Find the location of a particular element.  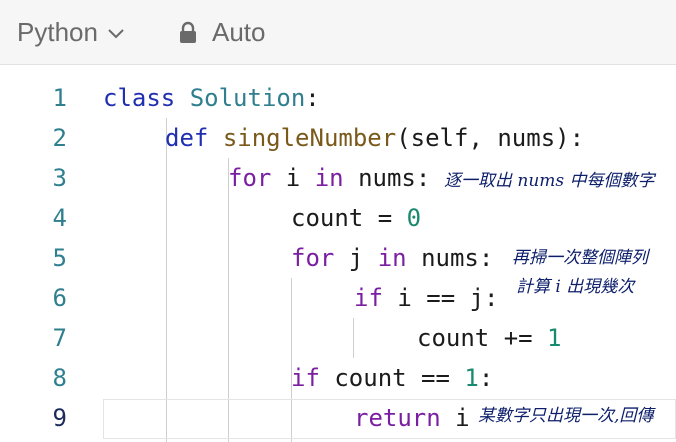

code-line: 4 count = 0 is located at coordinates (338, 218).